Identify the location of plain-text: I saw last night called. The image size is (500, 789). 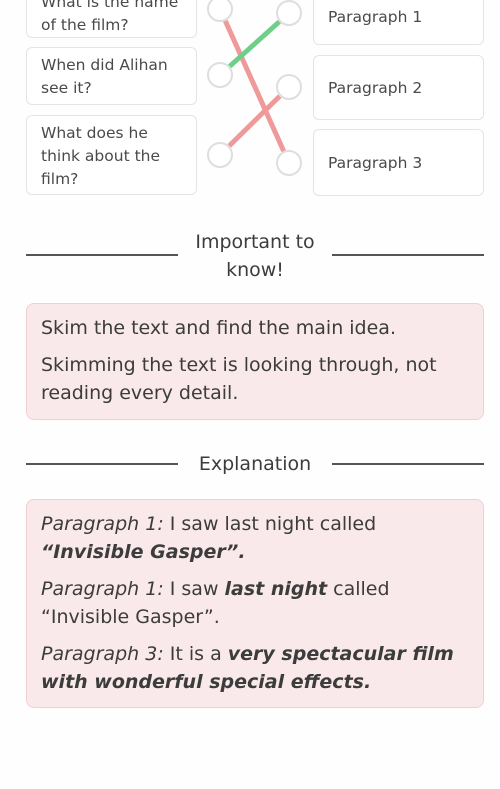
(270, 524).